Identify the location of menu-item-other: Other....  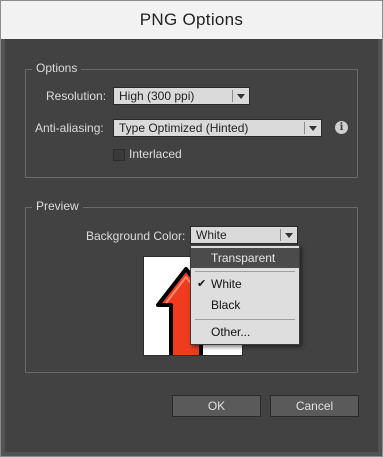
(245, 332).